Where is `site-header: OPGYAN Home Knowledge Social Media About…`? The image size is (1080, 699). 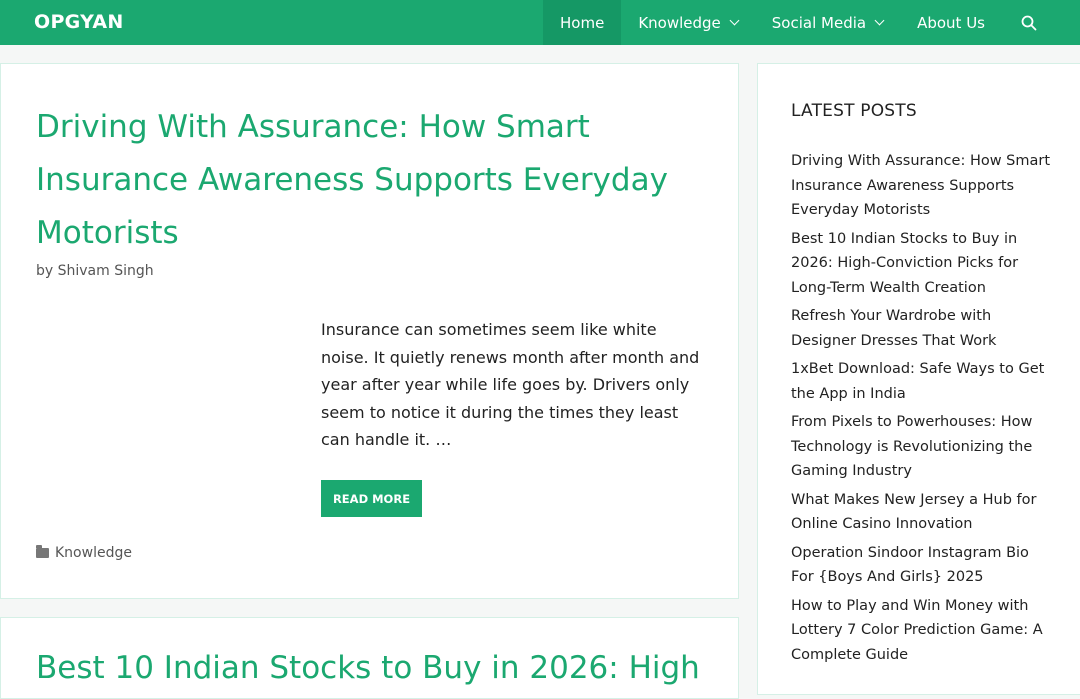 site-header: OPGYAN Home Knowledge Social Media About… is located at coordinates (540, 22).